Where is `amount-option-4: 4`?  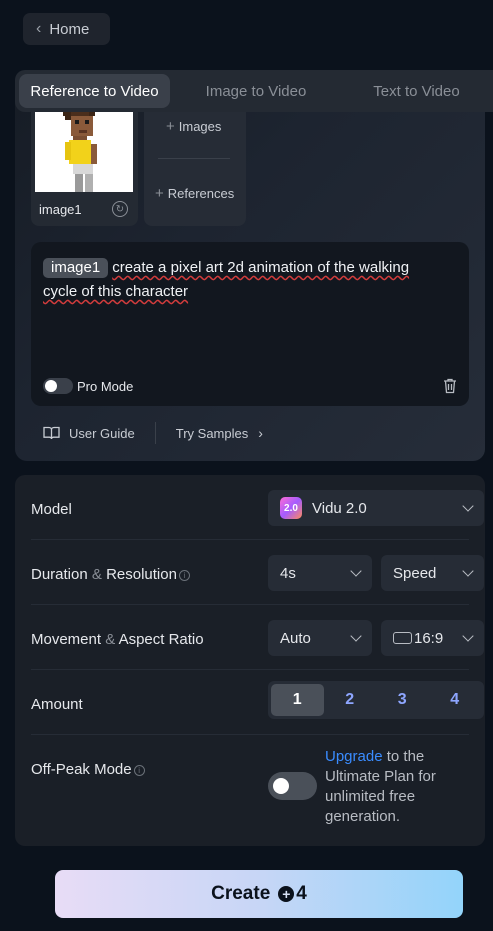
amount-option-4: 4 is located at coordinates (455, 700).